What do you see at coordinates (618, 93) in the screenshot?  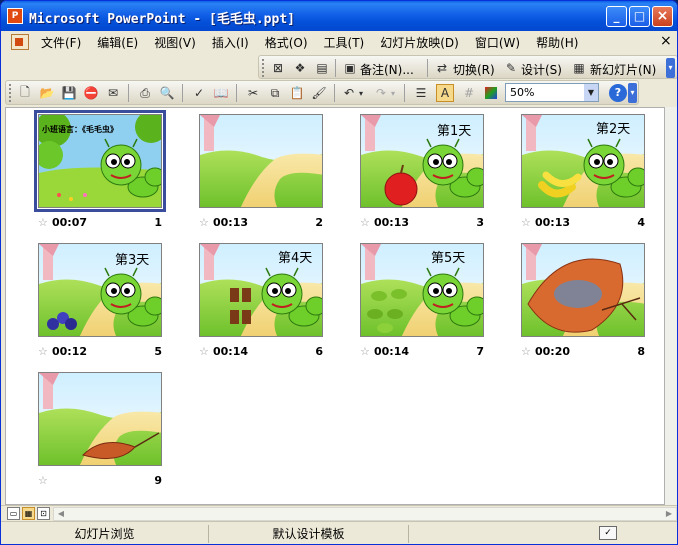 I see `help-button: ?` at bounding box center [618, 93].